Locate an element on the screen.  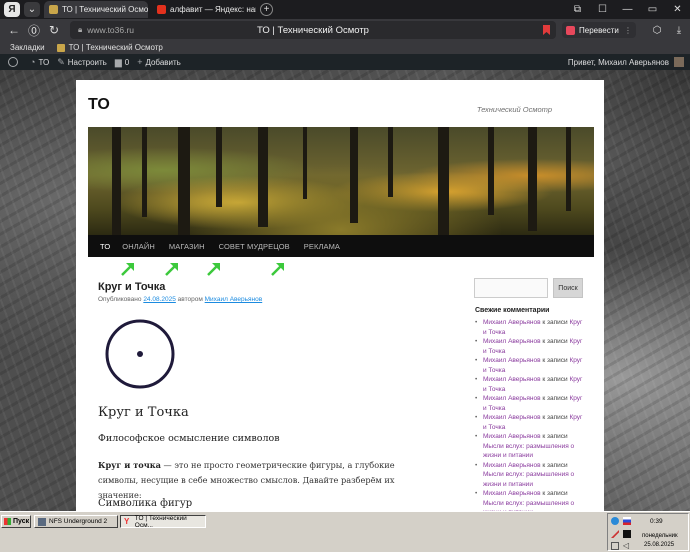
comment-icon: ▆ is located at coordinates (118, 61).